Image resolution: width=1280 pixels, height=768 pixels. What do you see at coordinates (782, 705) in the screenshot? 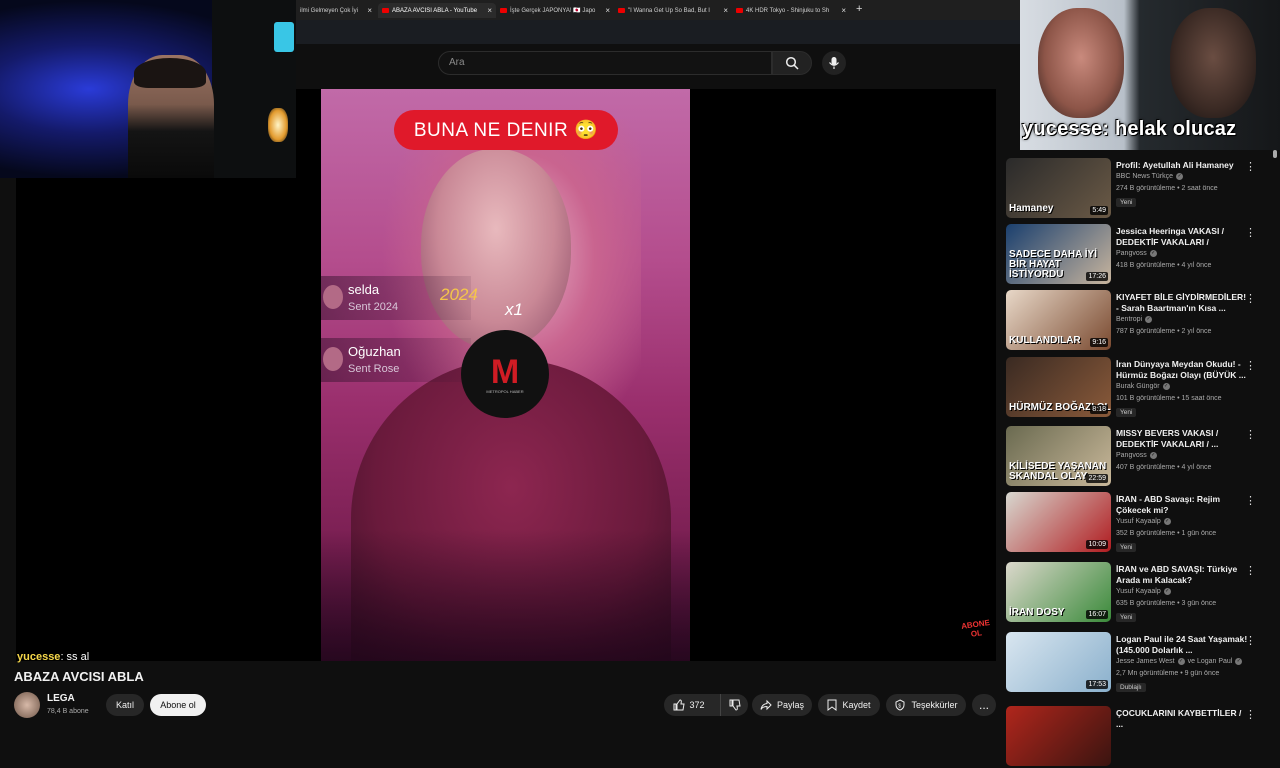
I see `share-button: Paylaş` at bounding box center [782, 705].